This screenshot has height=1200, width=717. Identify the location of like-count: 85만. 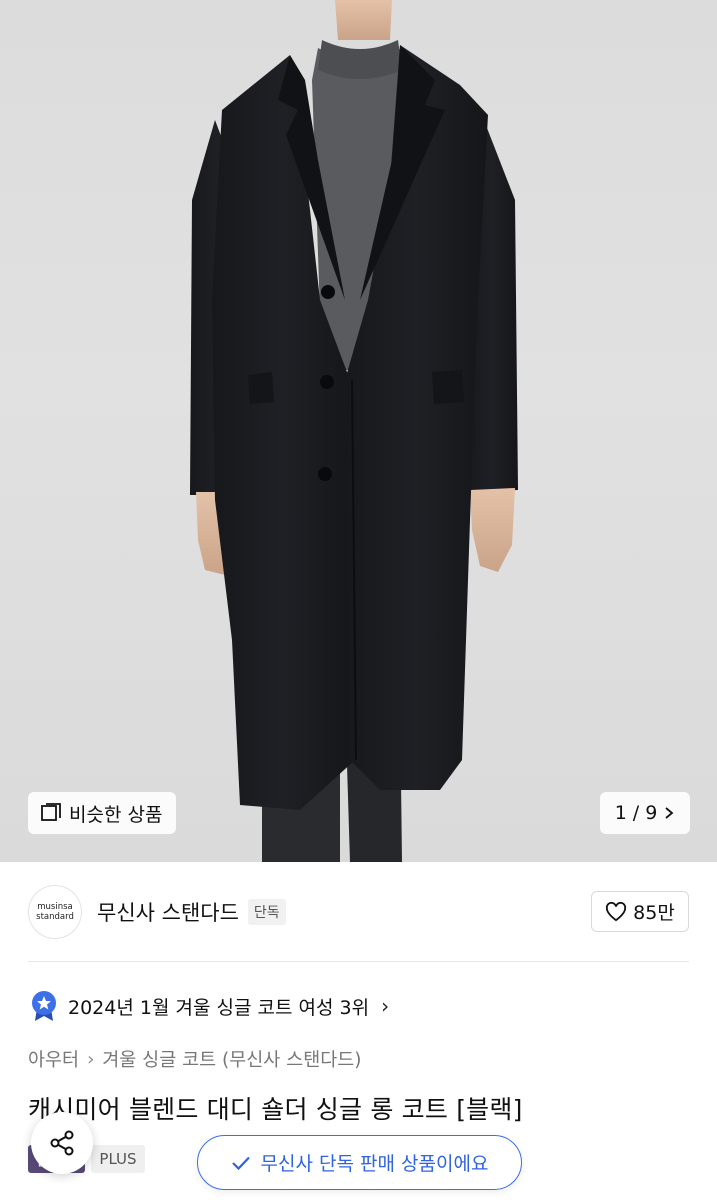
(654, 913).